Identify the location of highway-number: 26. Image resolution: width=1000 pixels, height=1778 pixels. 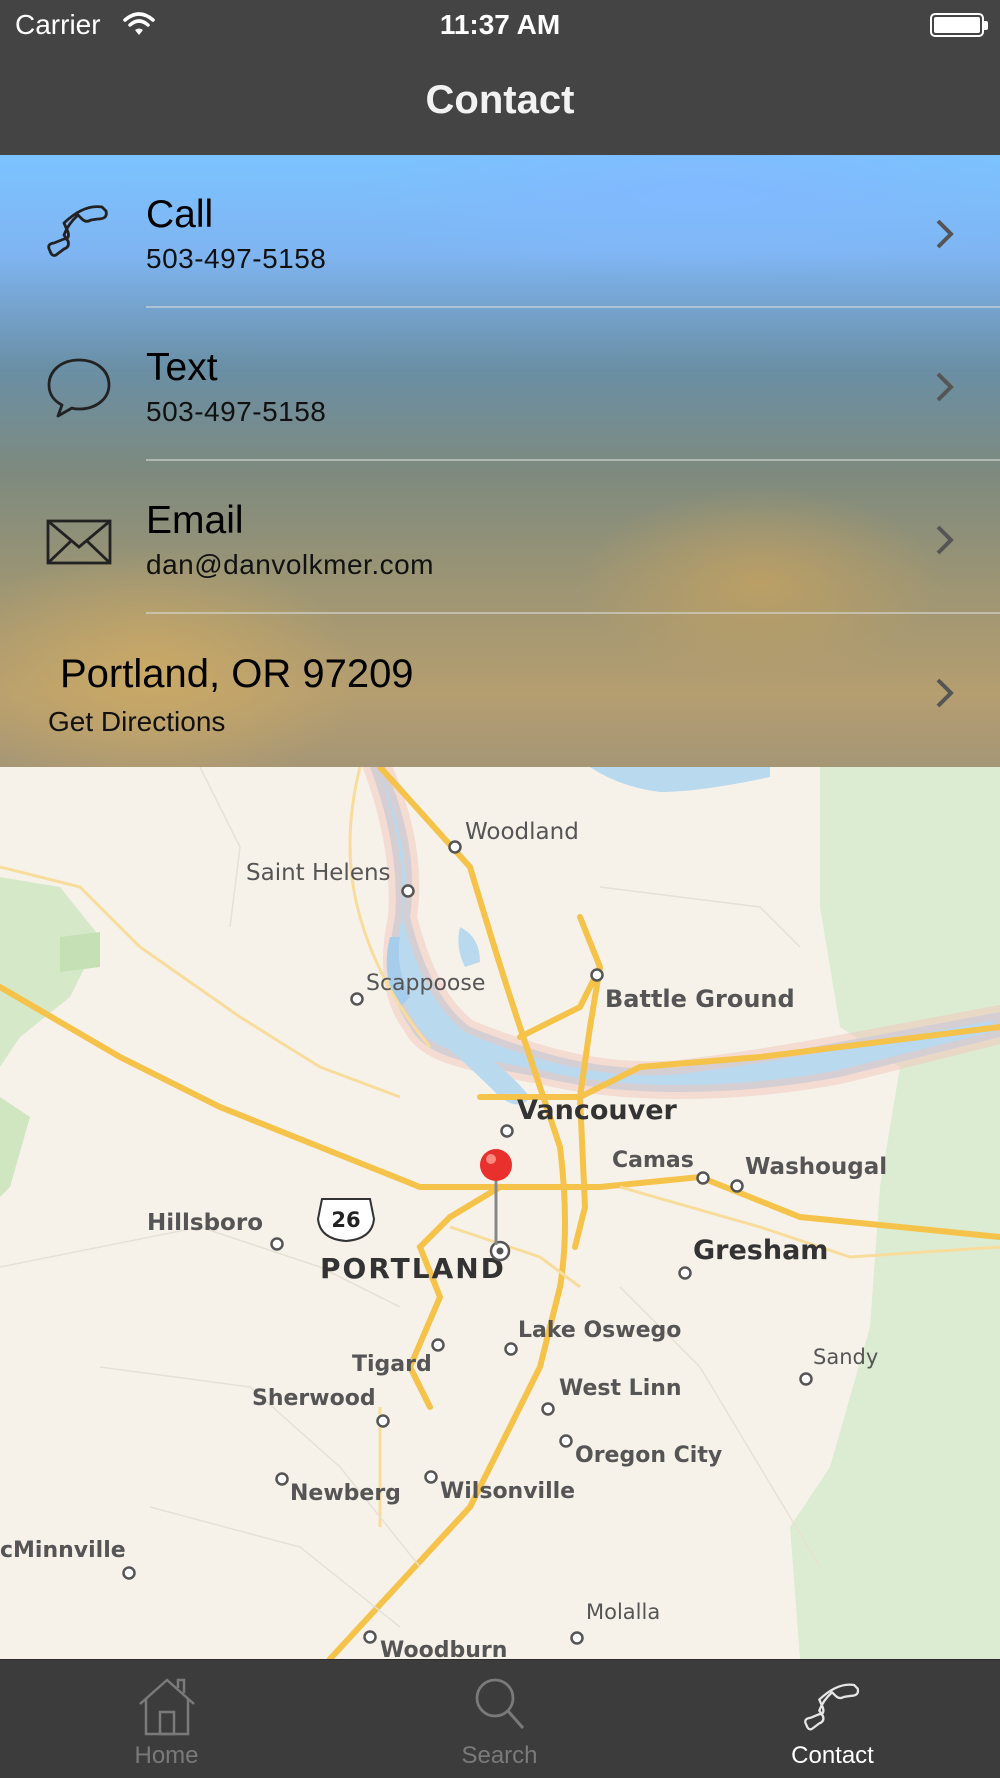
(345, 1220).